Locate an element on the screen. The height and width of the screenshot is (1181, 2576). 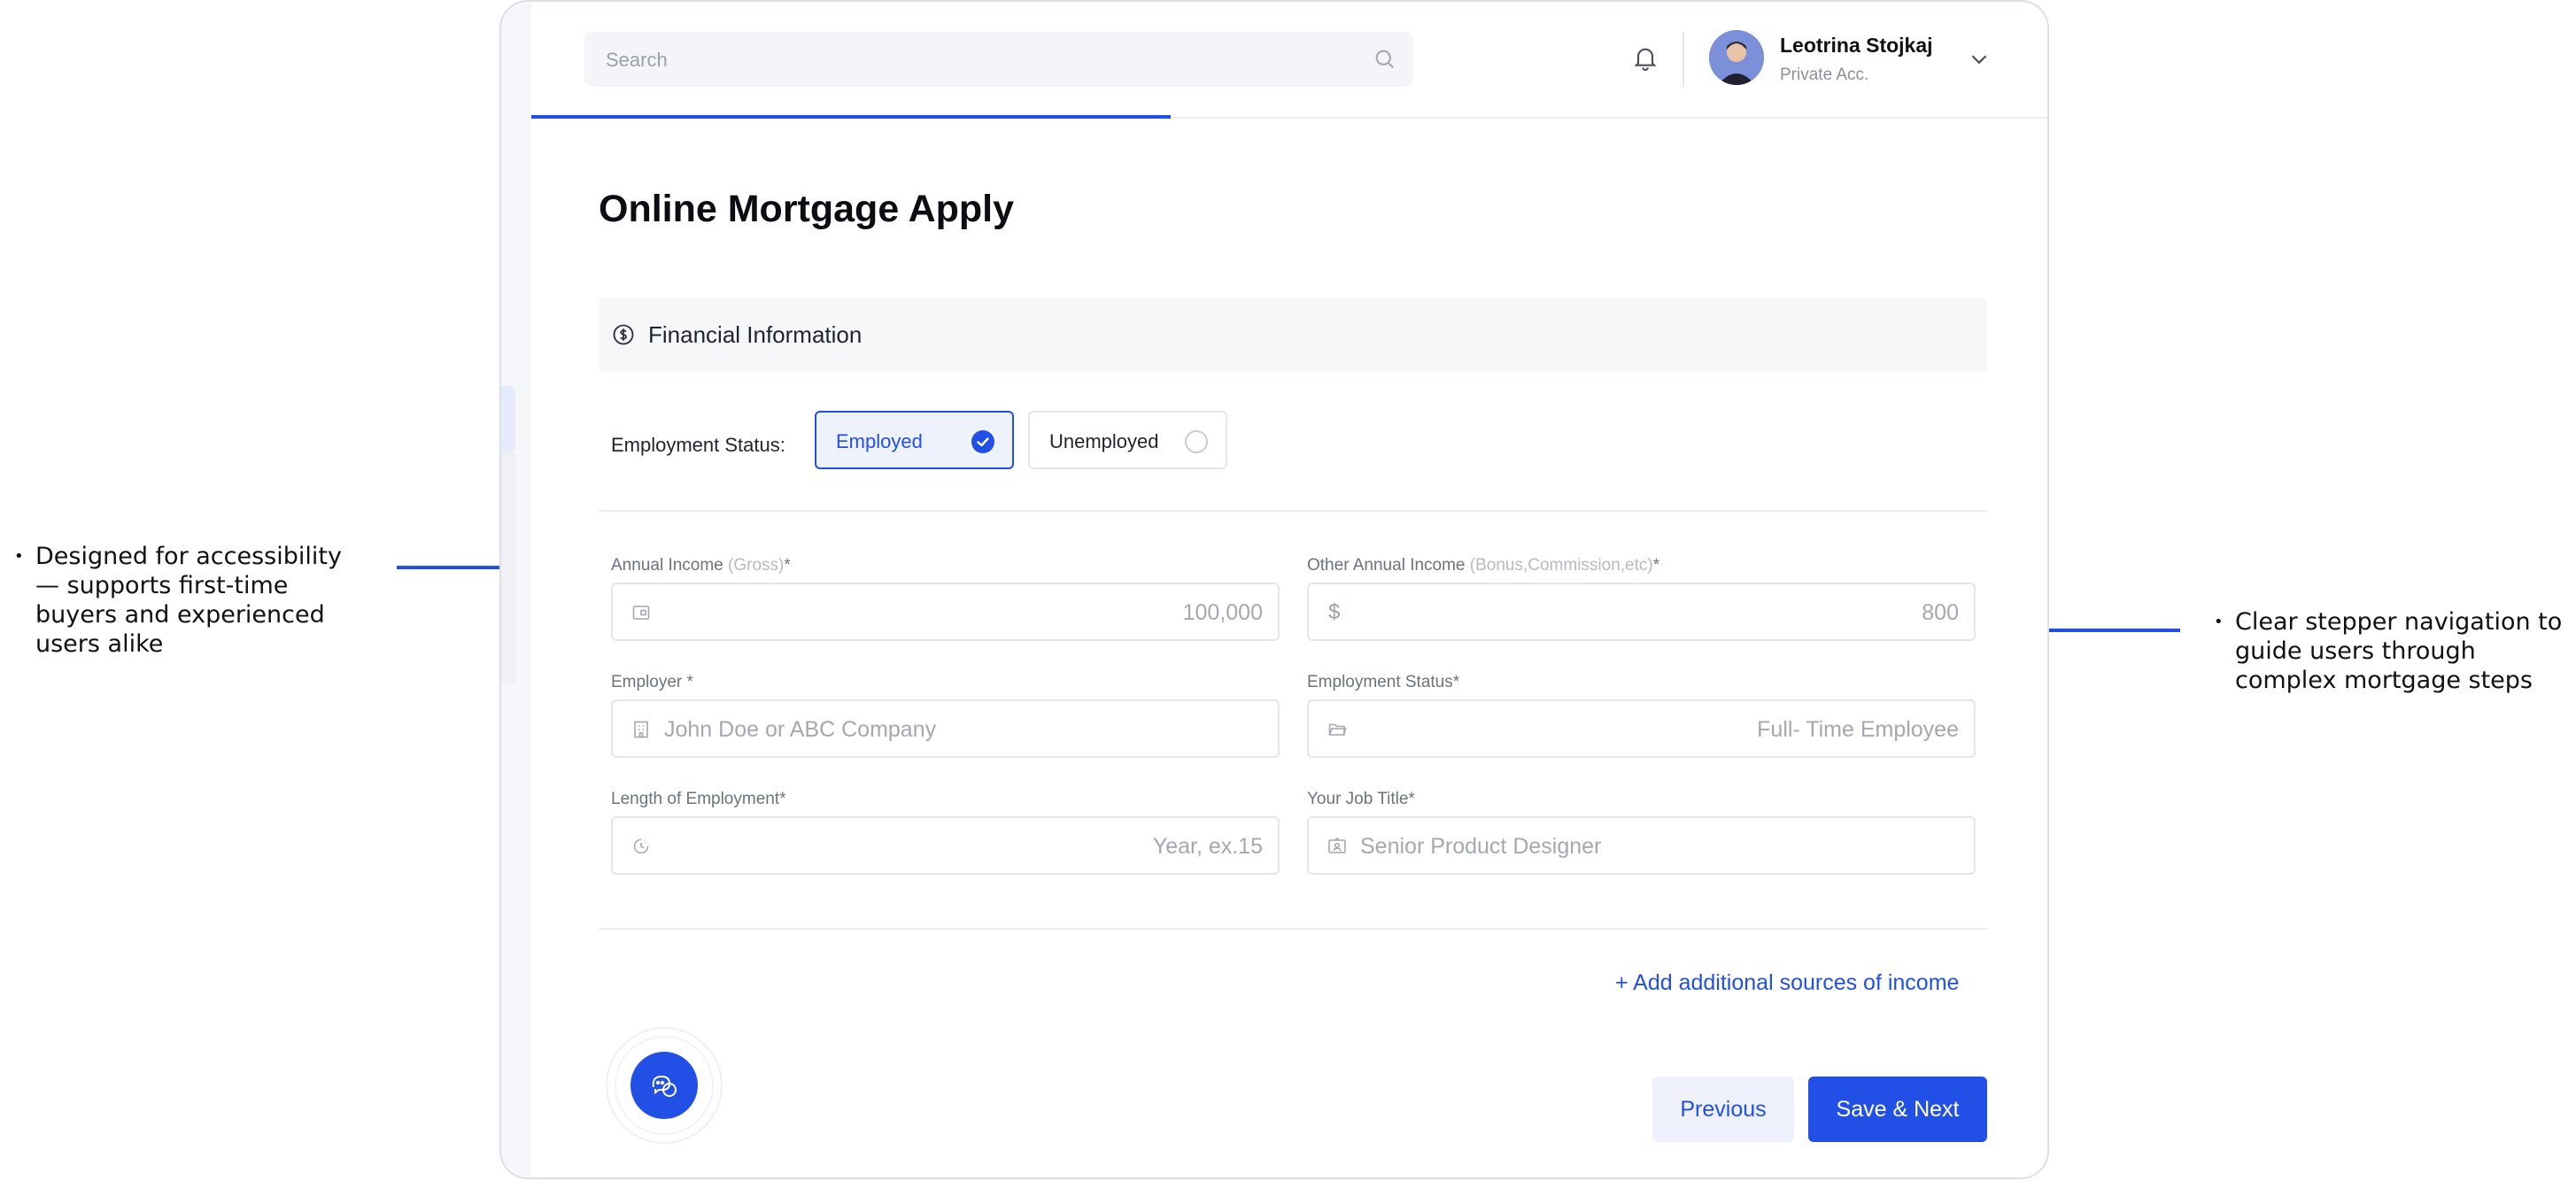
top-bar: Leotrina Stojkaj Private Acc. is located at coordinates (1289, 60).